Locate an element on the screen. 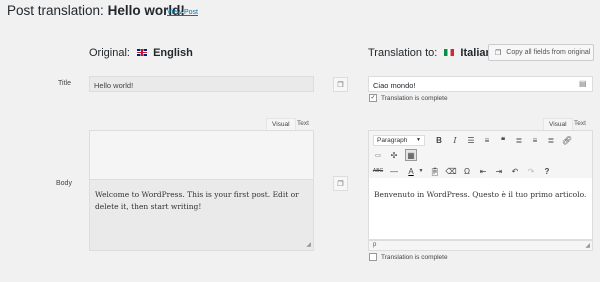 The height and width of the screenshot is (282, 600). help-icon: ? is located at coordinates (547, 171).